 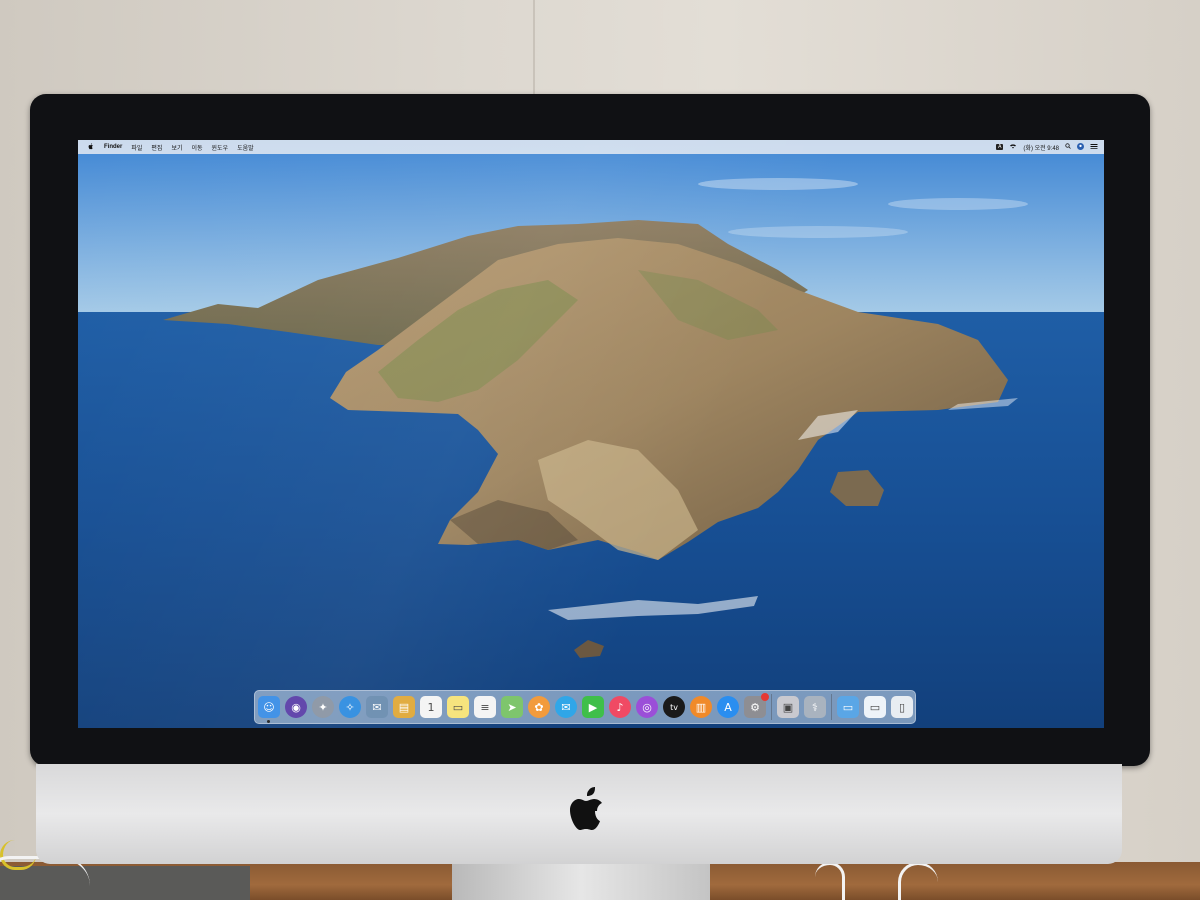 I want to click on calendar-glyph: 1, so click(x=431, y=707).